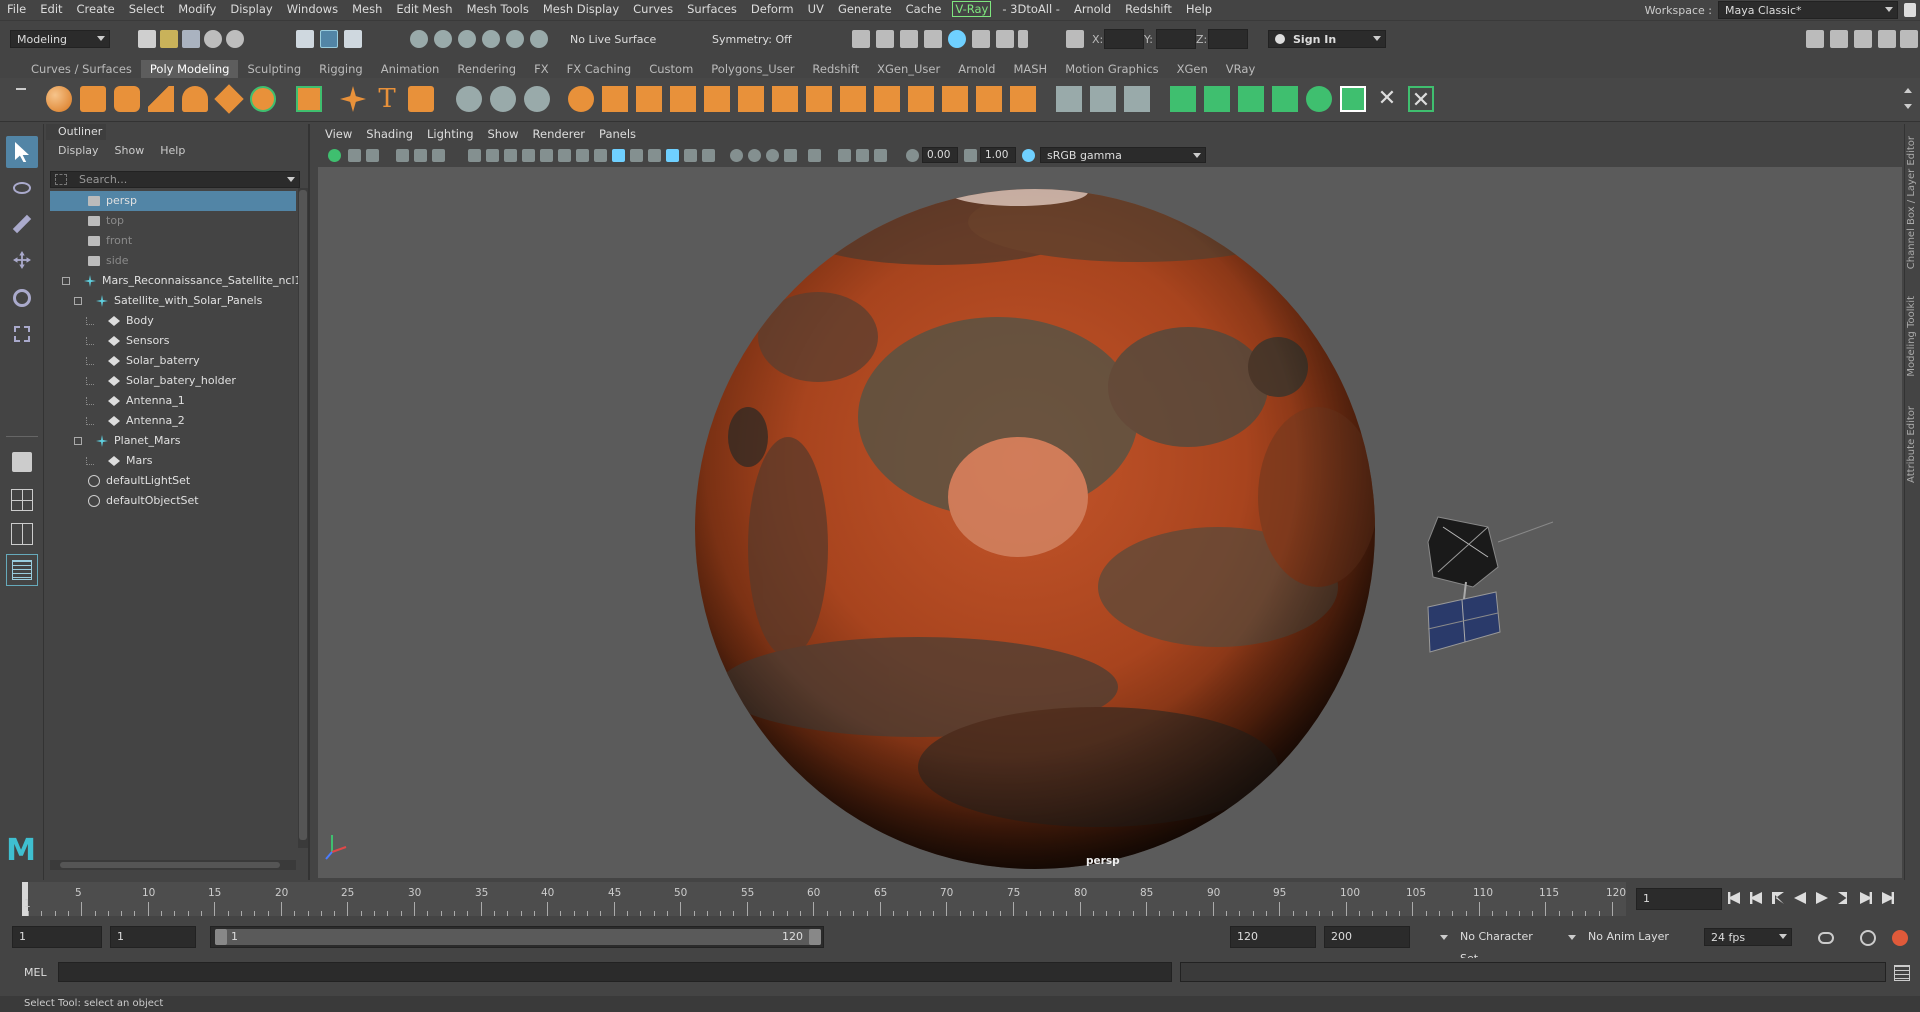  I want to click on outliner-item: persp, so click(173, 201).